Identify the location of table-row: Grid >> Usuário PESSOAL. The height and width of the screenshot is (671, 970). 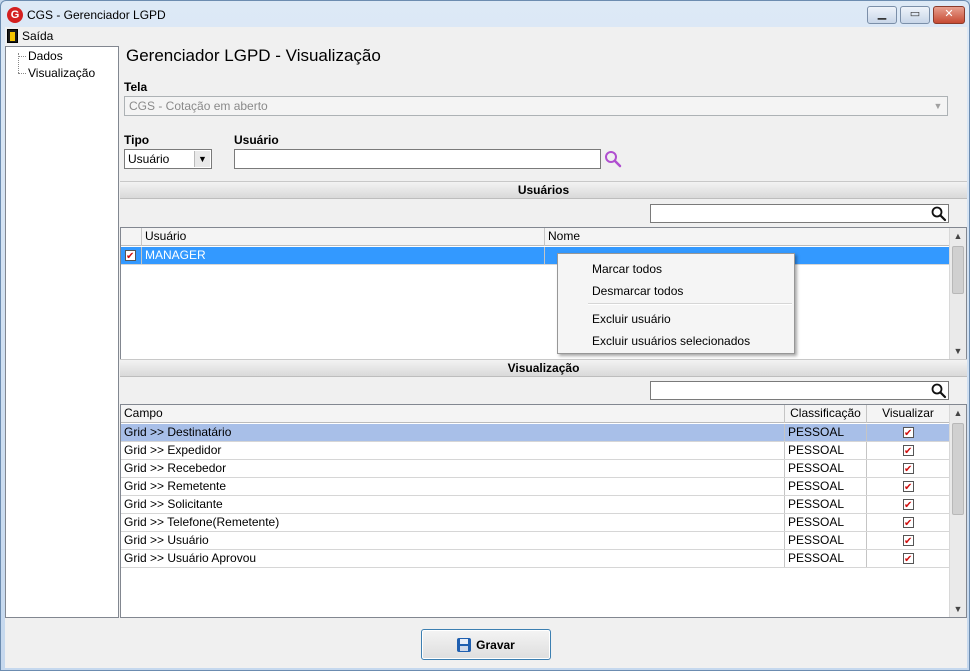
(535, 541).